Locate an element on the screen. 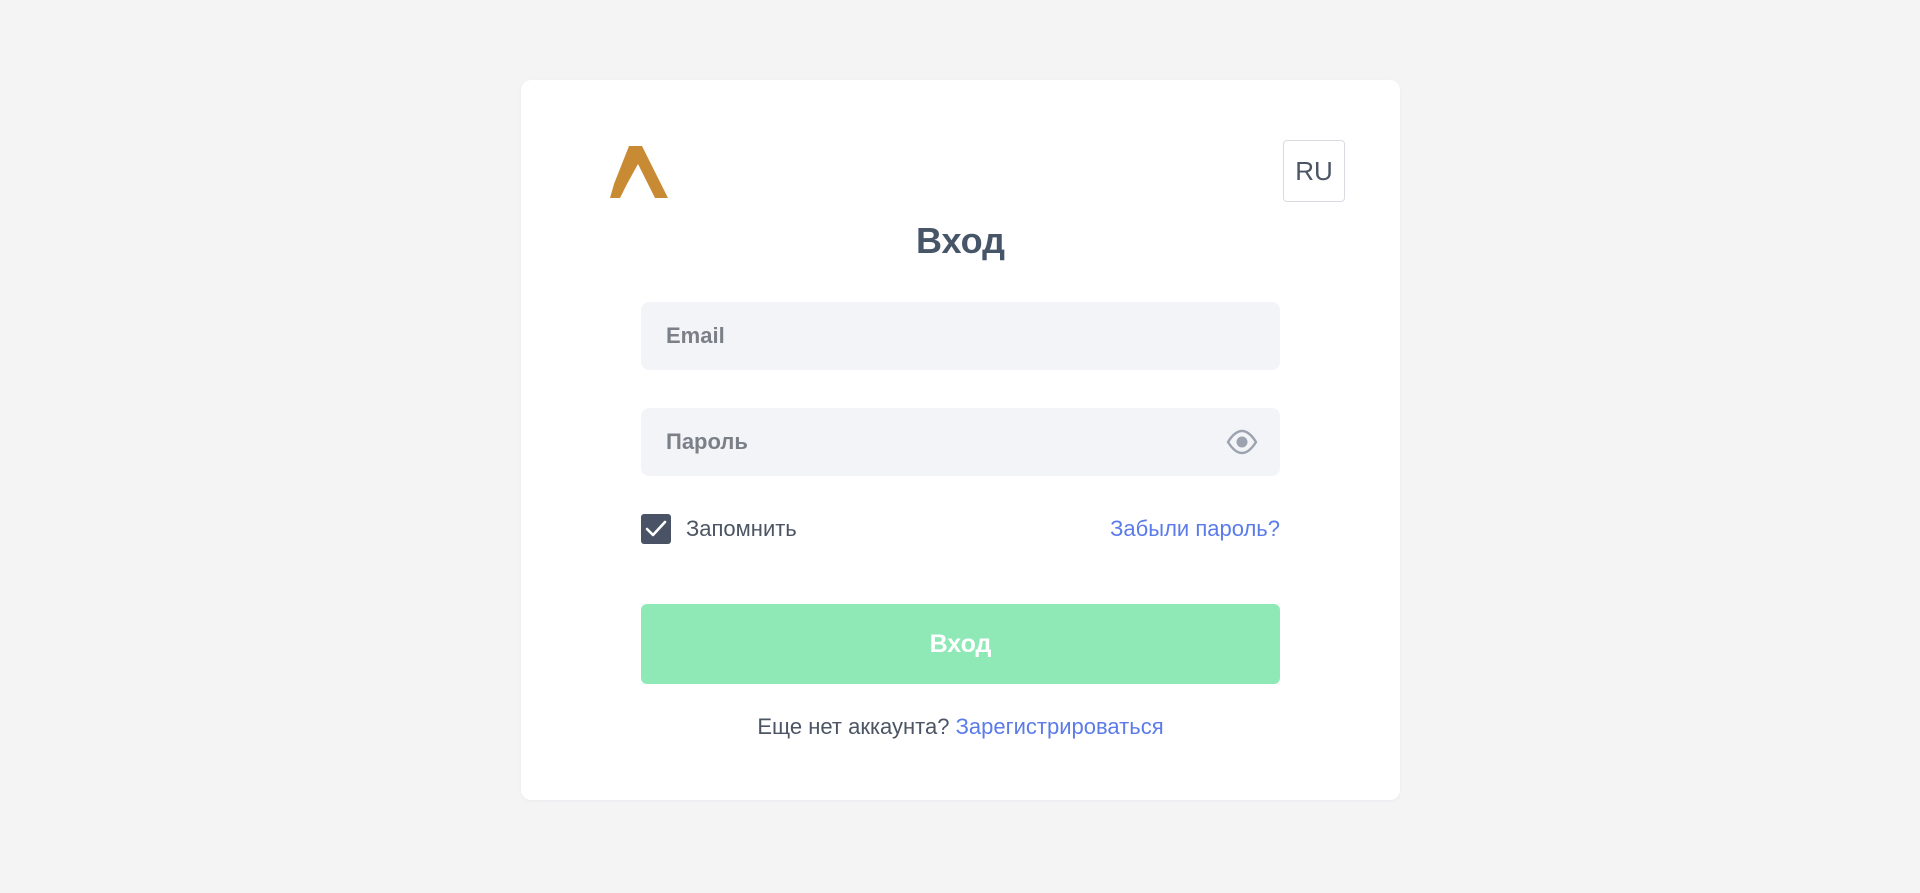  remember-me-checkbox is located at coordinates (656, 529).